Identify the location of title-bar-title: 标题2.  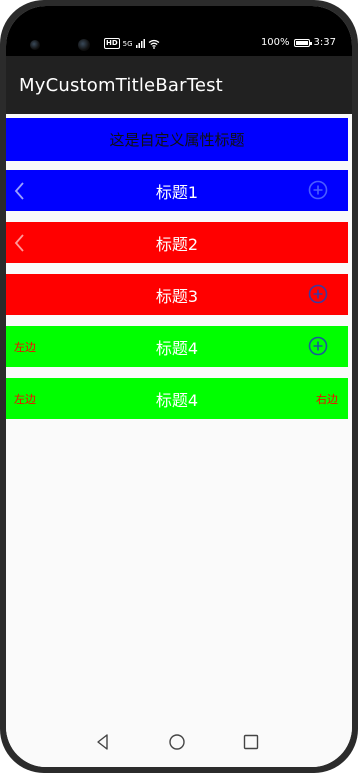
(177, 244).